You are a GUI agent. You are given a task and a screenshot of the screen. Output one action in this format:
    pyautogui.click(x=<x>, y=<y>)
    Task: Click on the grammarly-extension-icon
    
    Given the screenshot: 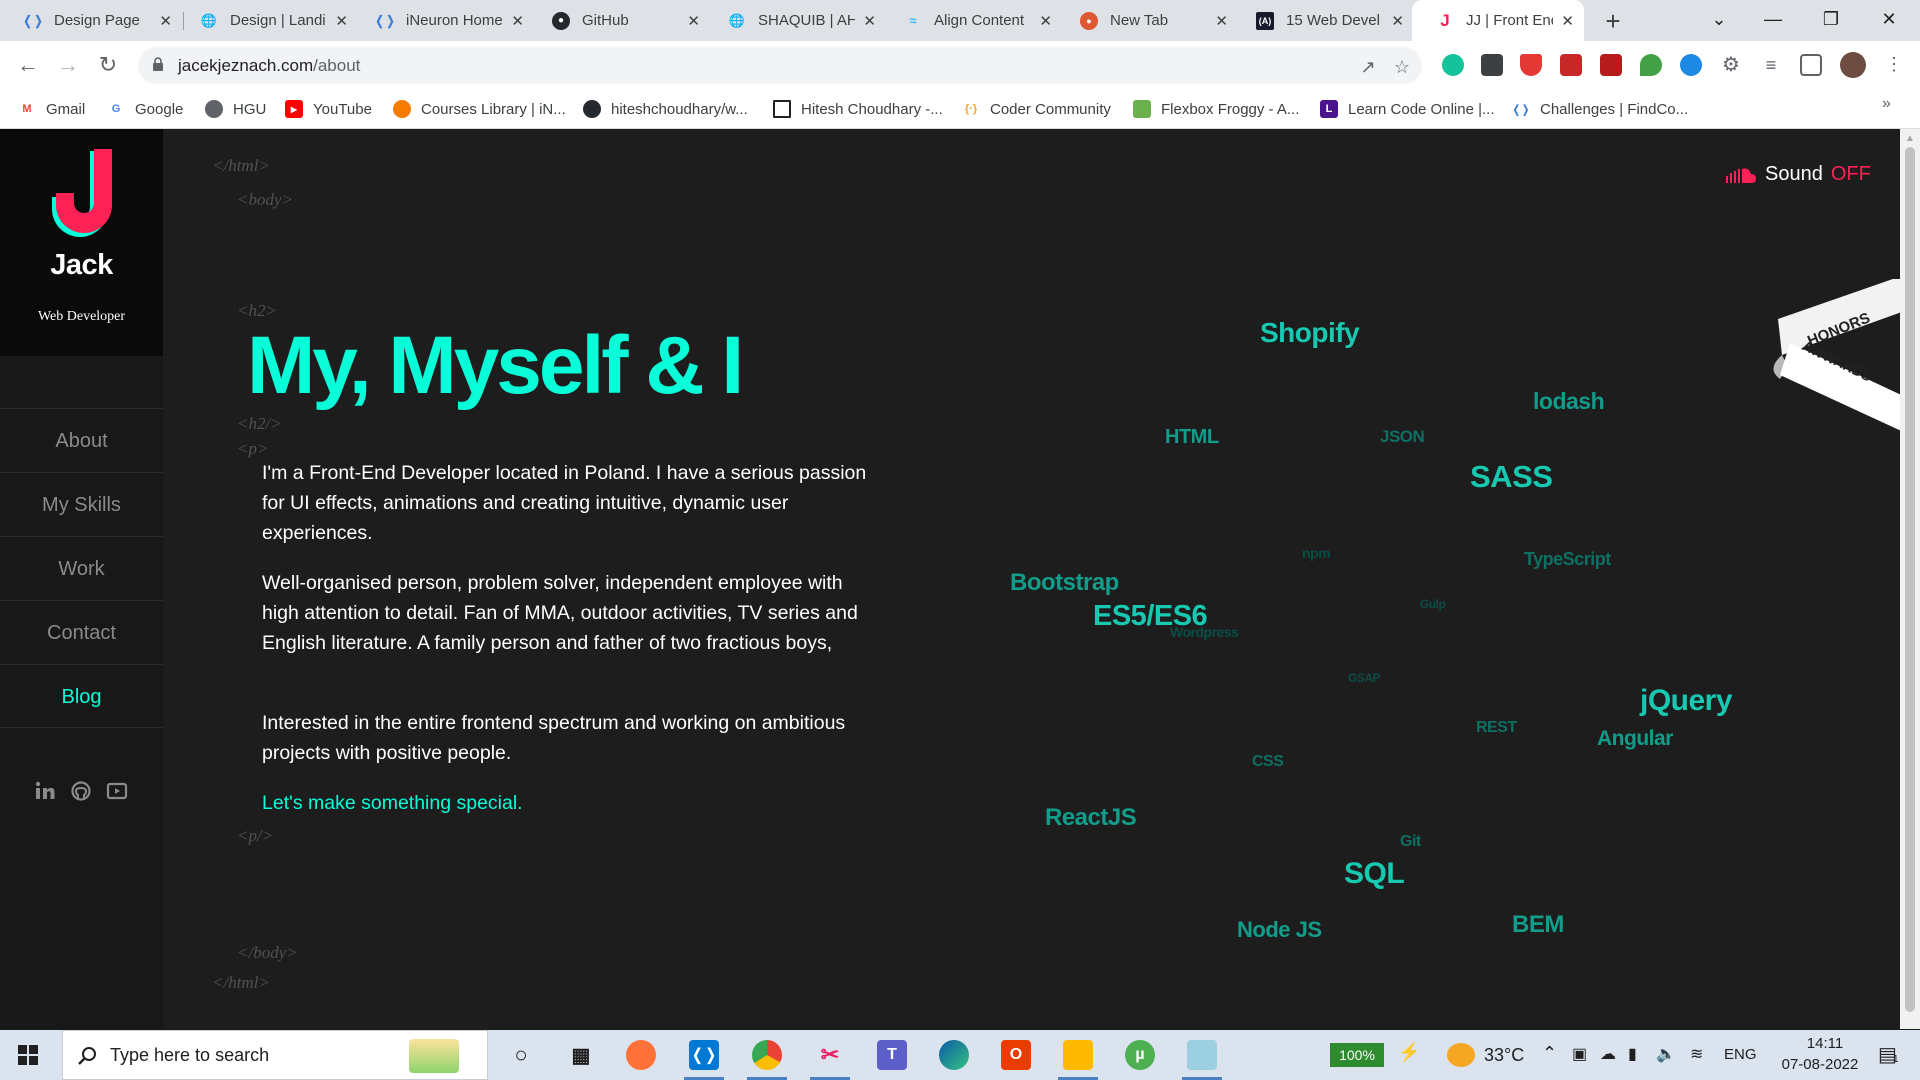 What is the action you would take?
    pyautogui.click(x=1453, y=65)
    